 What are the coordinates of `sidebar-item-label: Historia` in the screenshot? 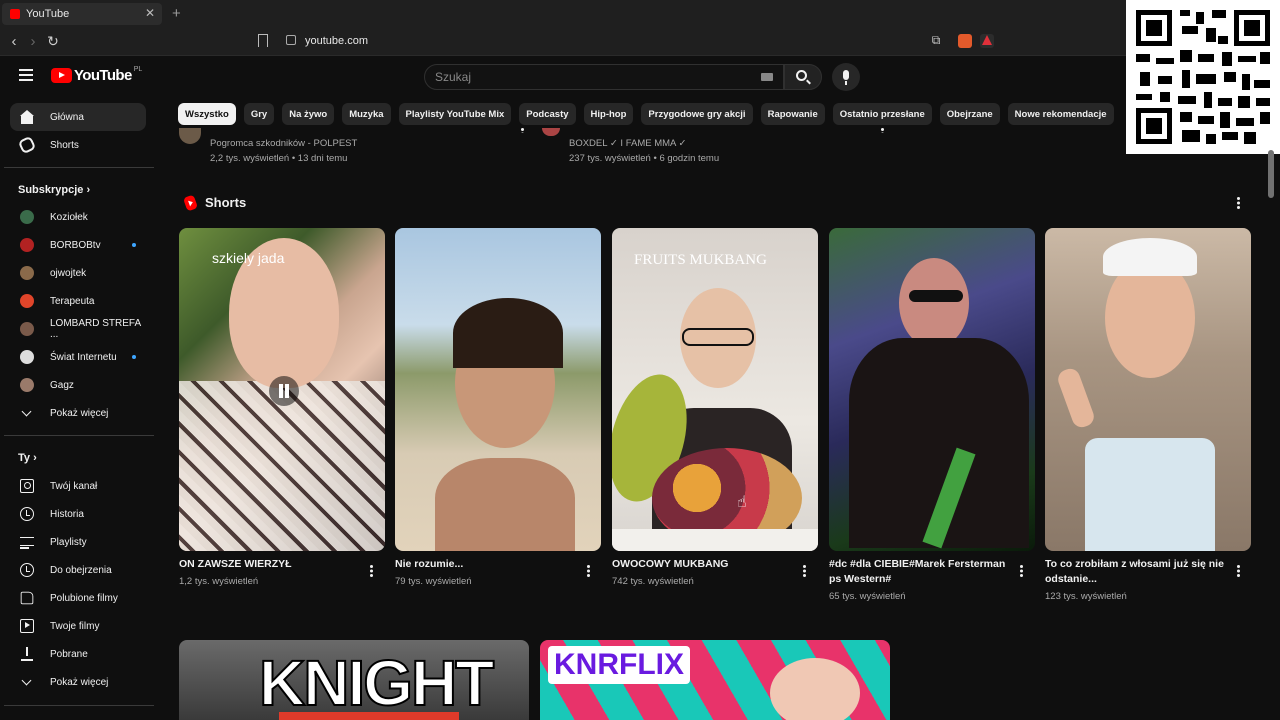 It's located at (67, 514).